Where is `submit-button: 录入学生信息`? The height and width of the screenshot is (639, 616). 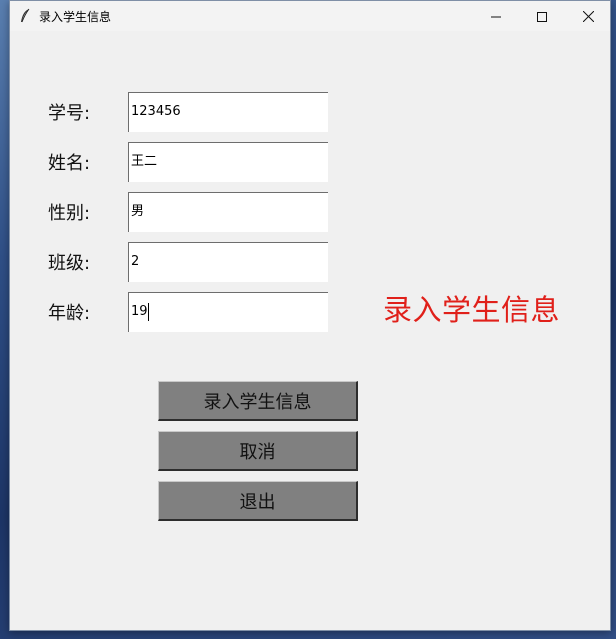
submit-button: 录入学生信息 is located at coordinates (258, 401).